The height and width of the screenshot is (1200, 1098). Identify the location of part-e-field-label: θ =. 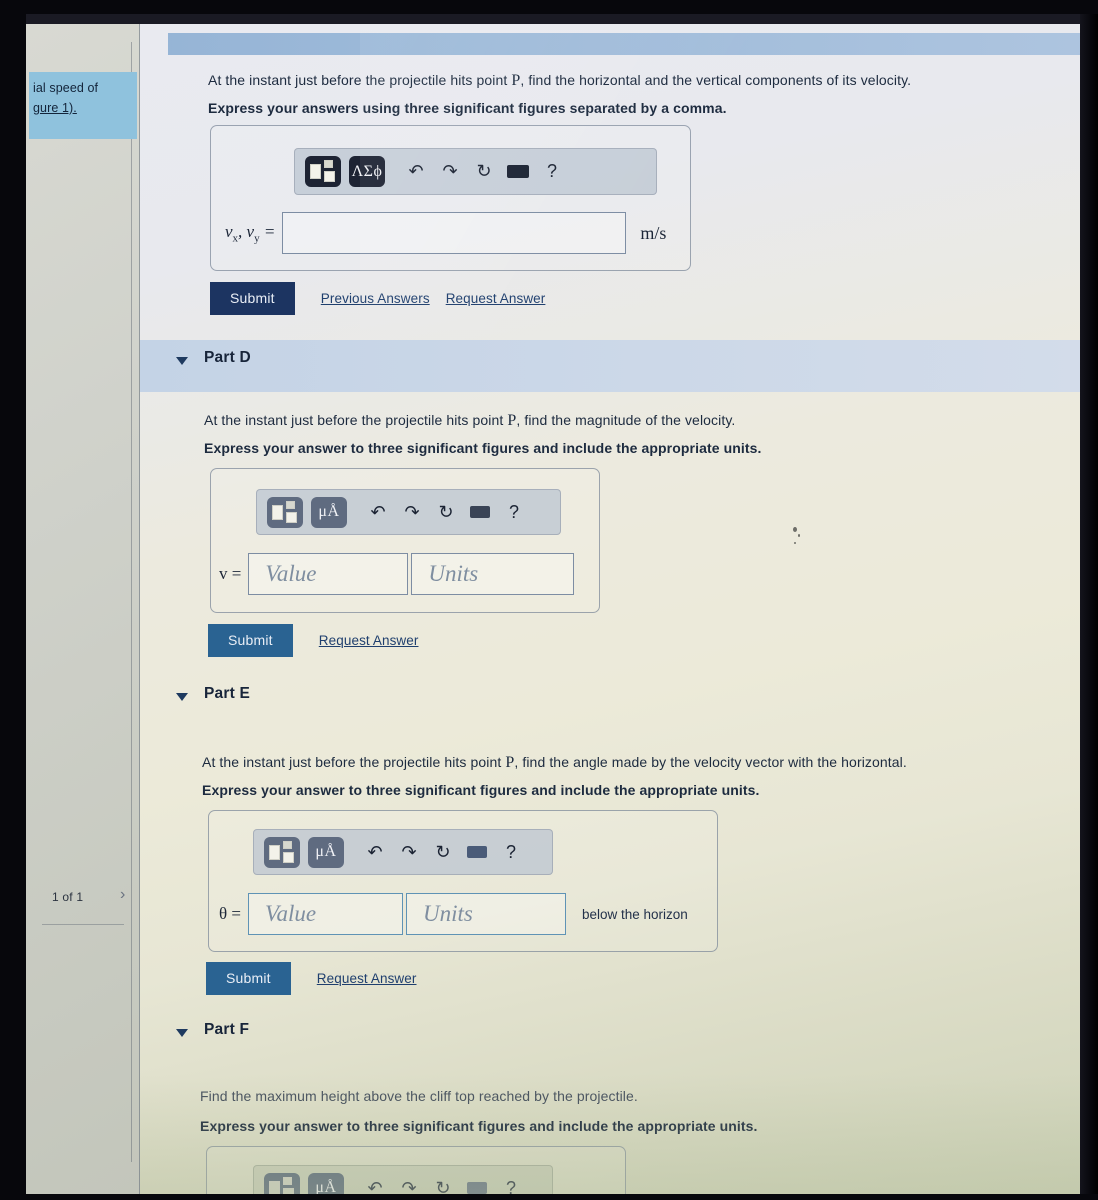
(230, 913).